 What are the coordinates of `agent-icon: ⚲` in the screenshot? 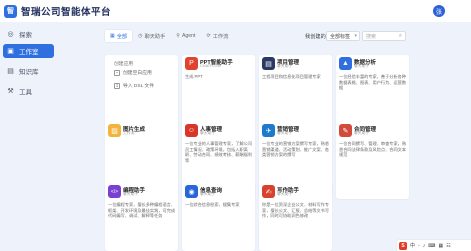 It's located at (178, 36).